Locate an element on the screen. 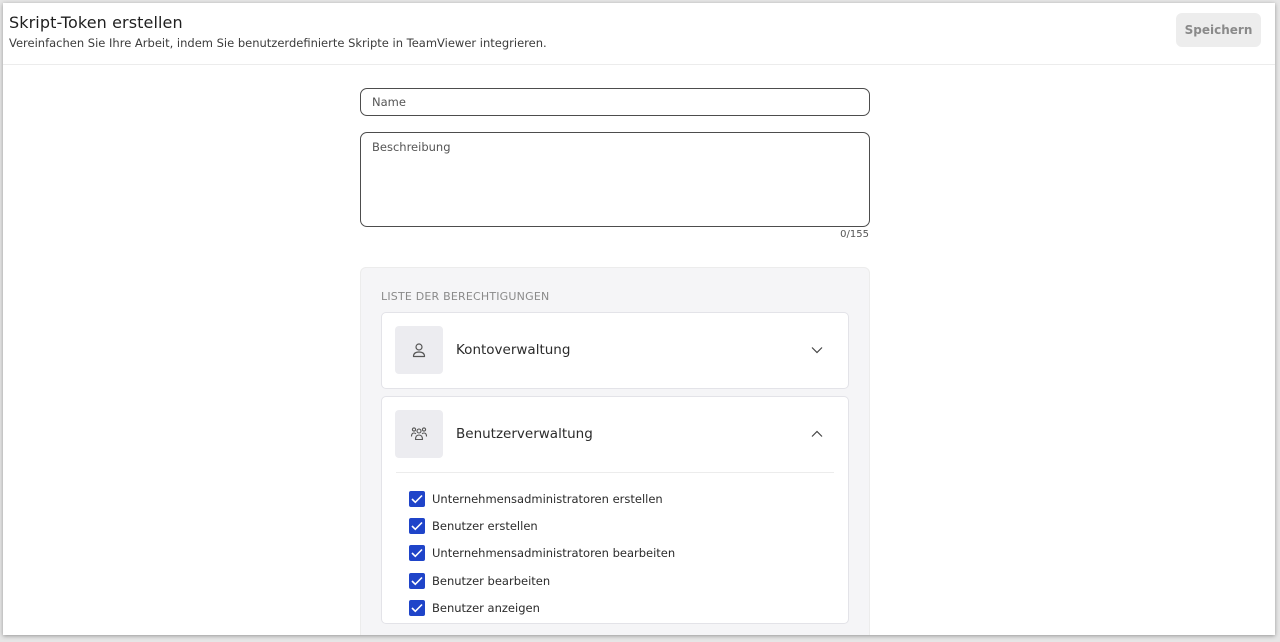 This screenshot has width=1280, height=642. permission-item: Unternehmensadministratoren erstellen is located at coordinates (615, 498).